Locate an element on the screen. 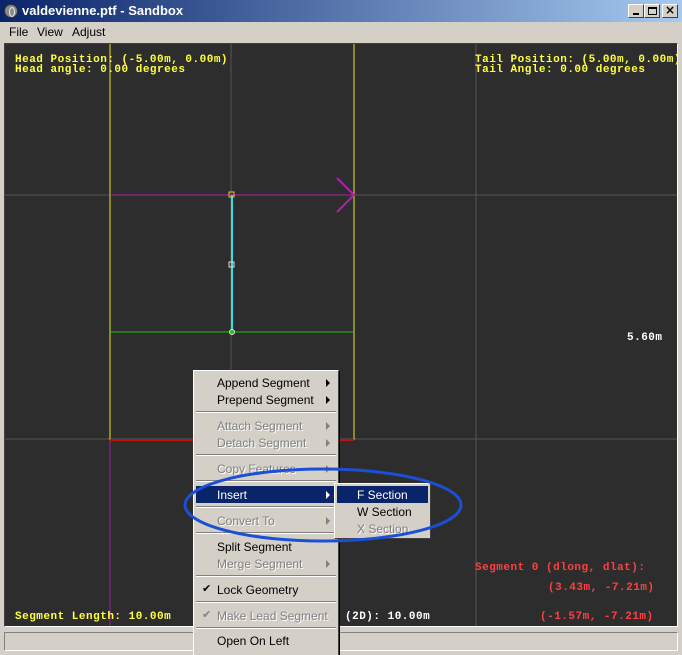 The image size is (682, 655). length-2d-label: (2D): 10.00m is located at coordinates (388, 617).